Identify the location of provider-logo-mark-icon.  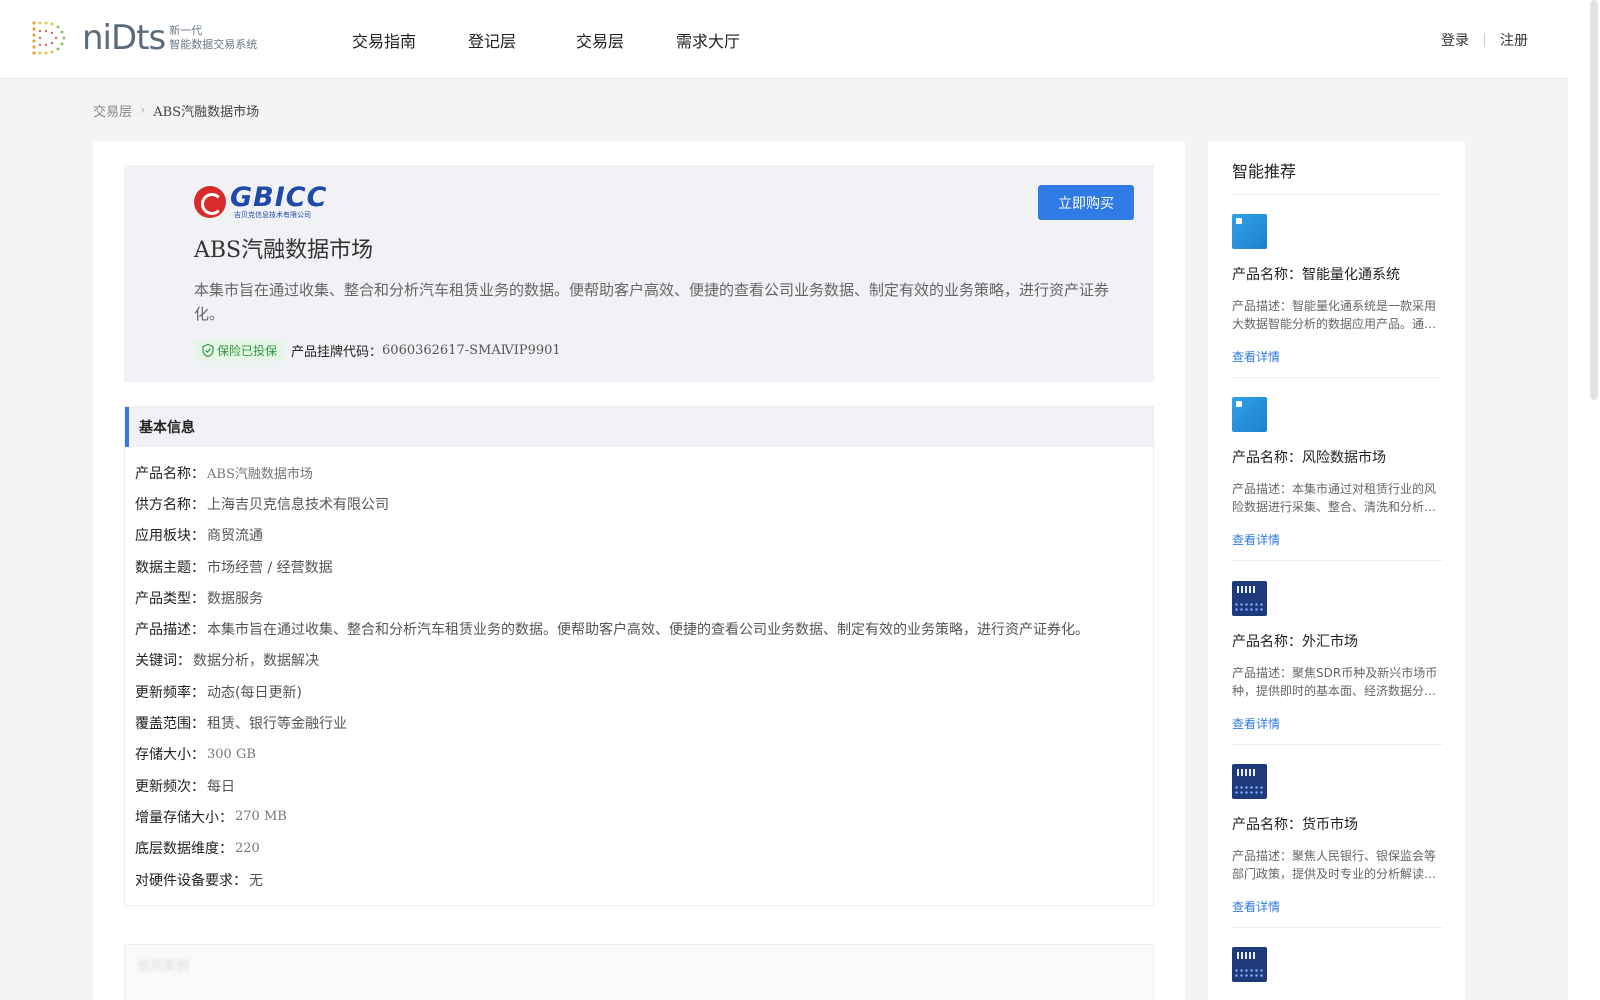
(210, 202).